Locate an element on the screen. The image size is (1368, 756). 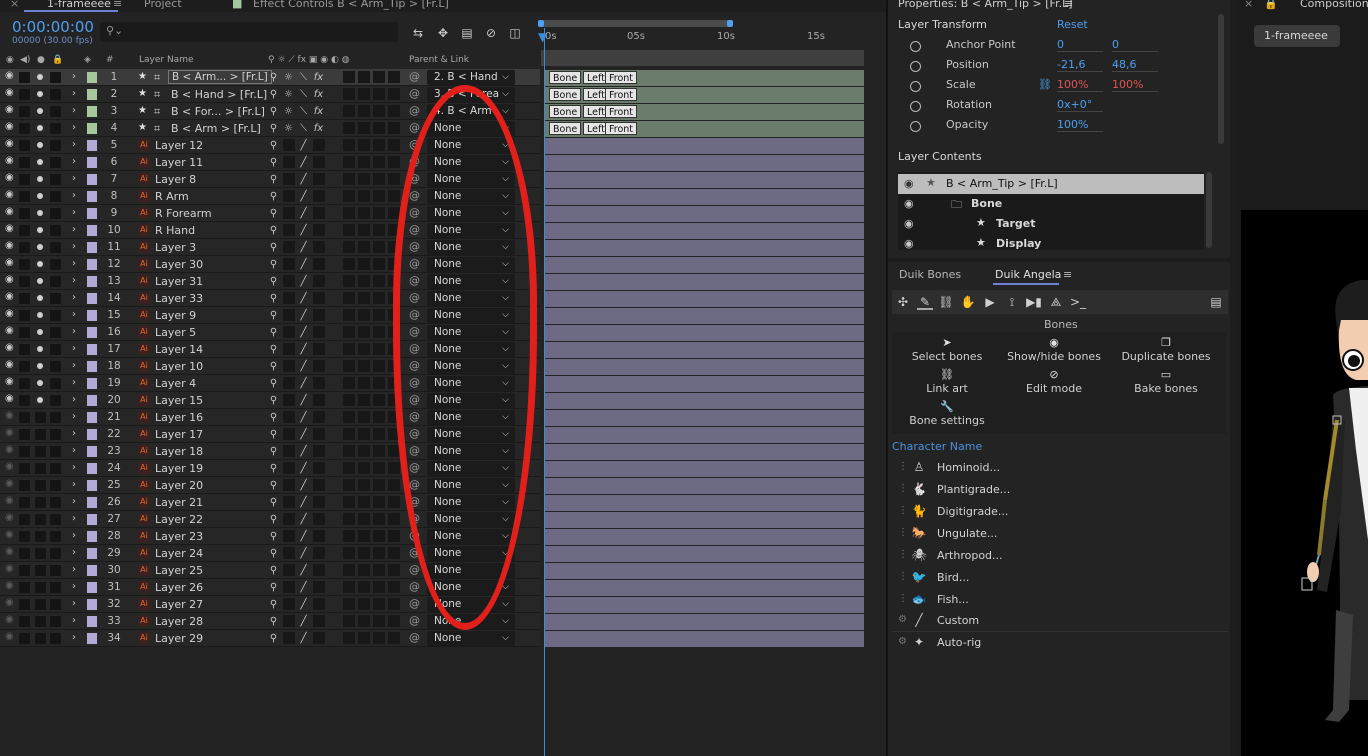
tab-project: Project is located at coordinates (163, 5).